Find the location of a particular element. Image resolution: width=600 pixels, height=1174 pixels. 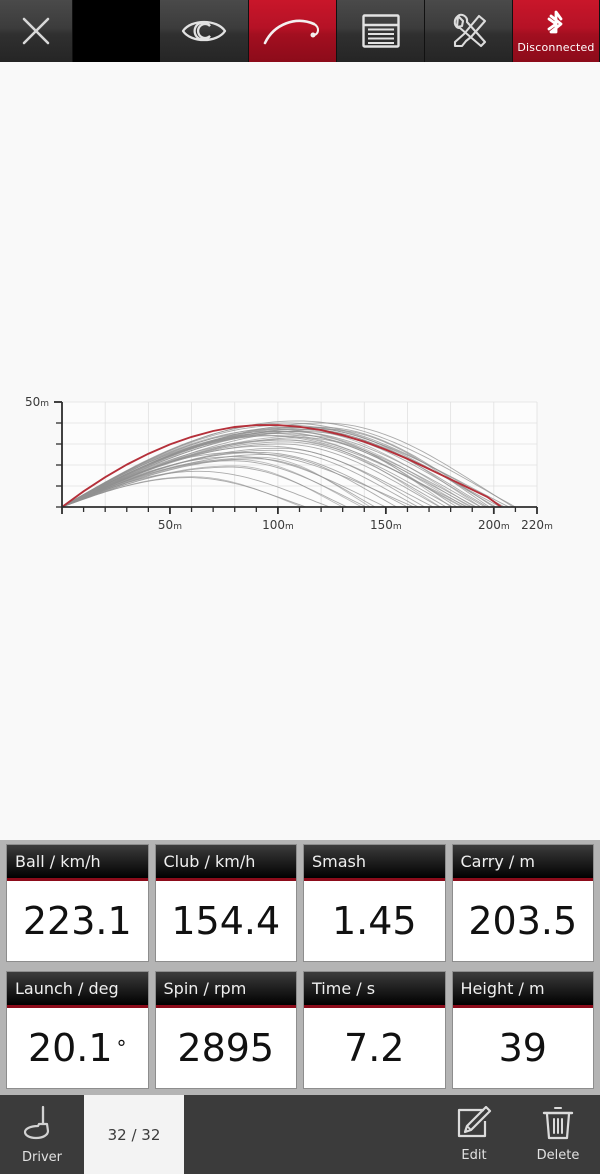

metric-header: Height / m is located at coordinates (522, 990).